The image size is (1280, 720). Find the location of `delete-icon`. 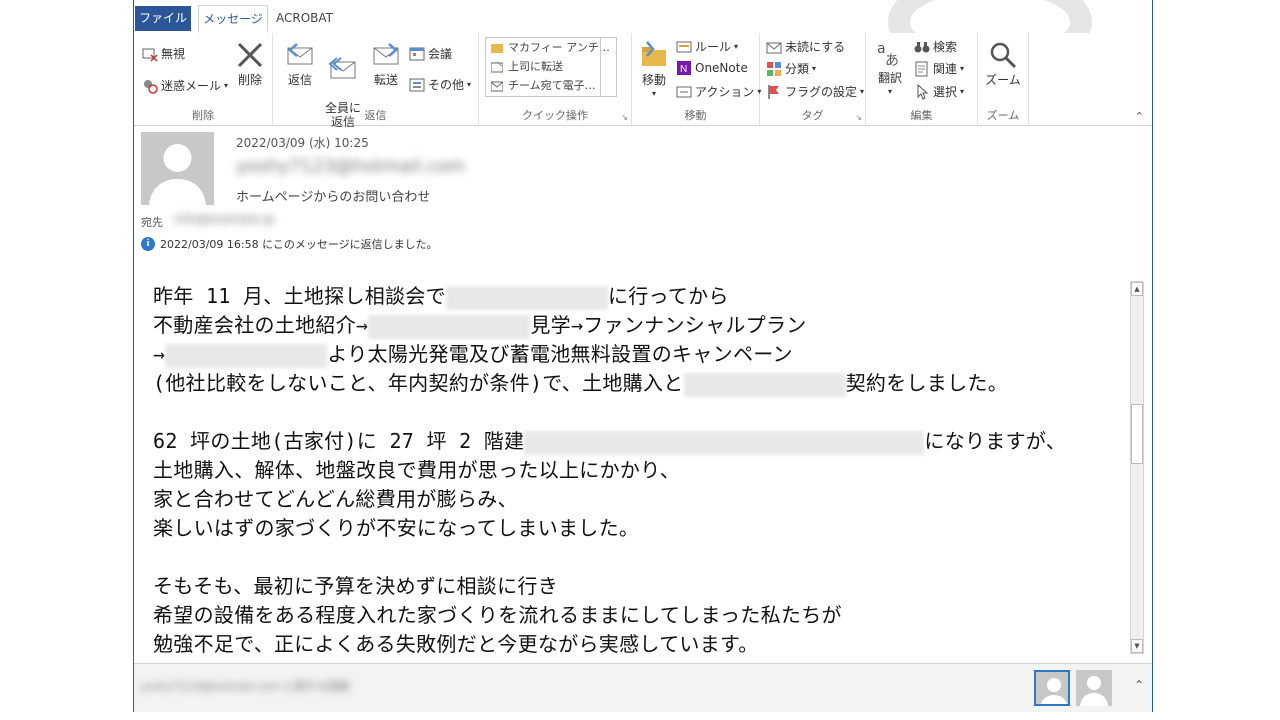

delete-icon is located at coordinates (250, 55).